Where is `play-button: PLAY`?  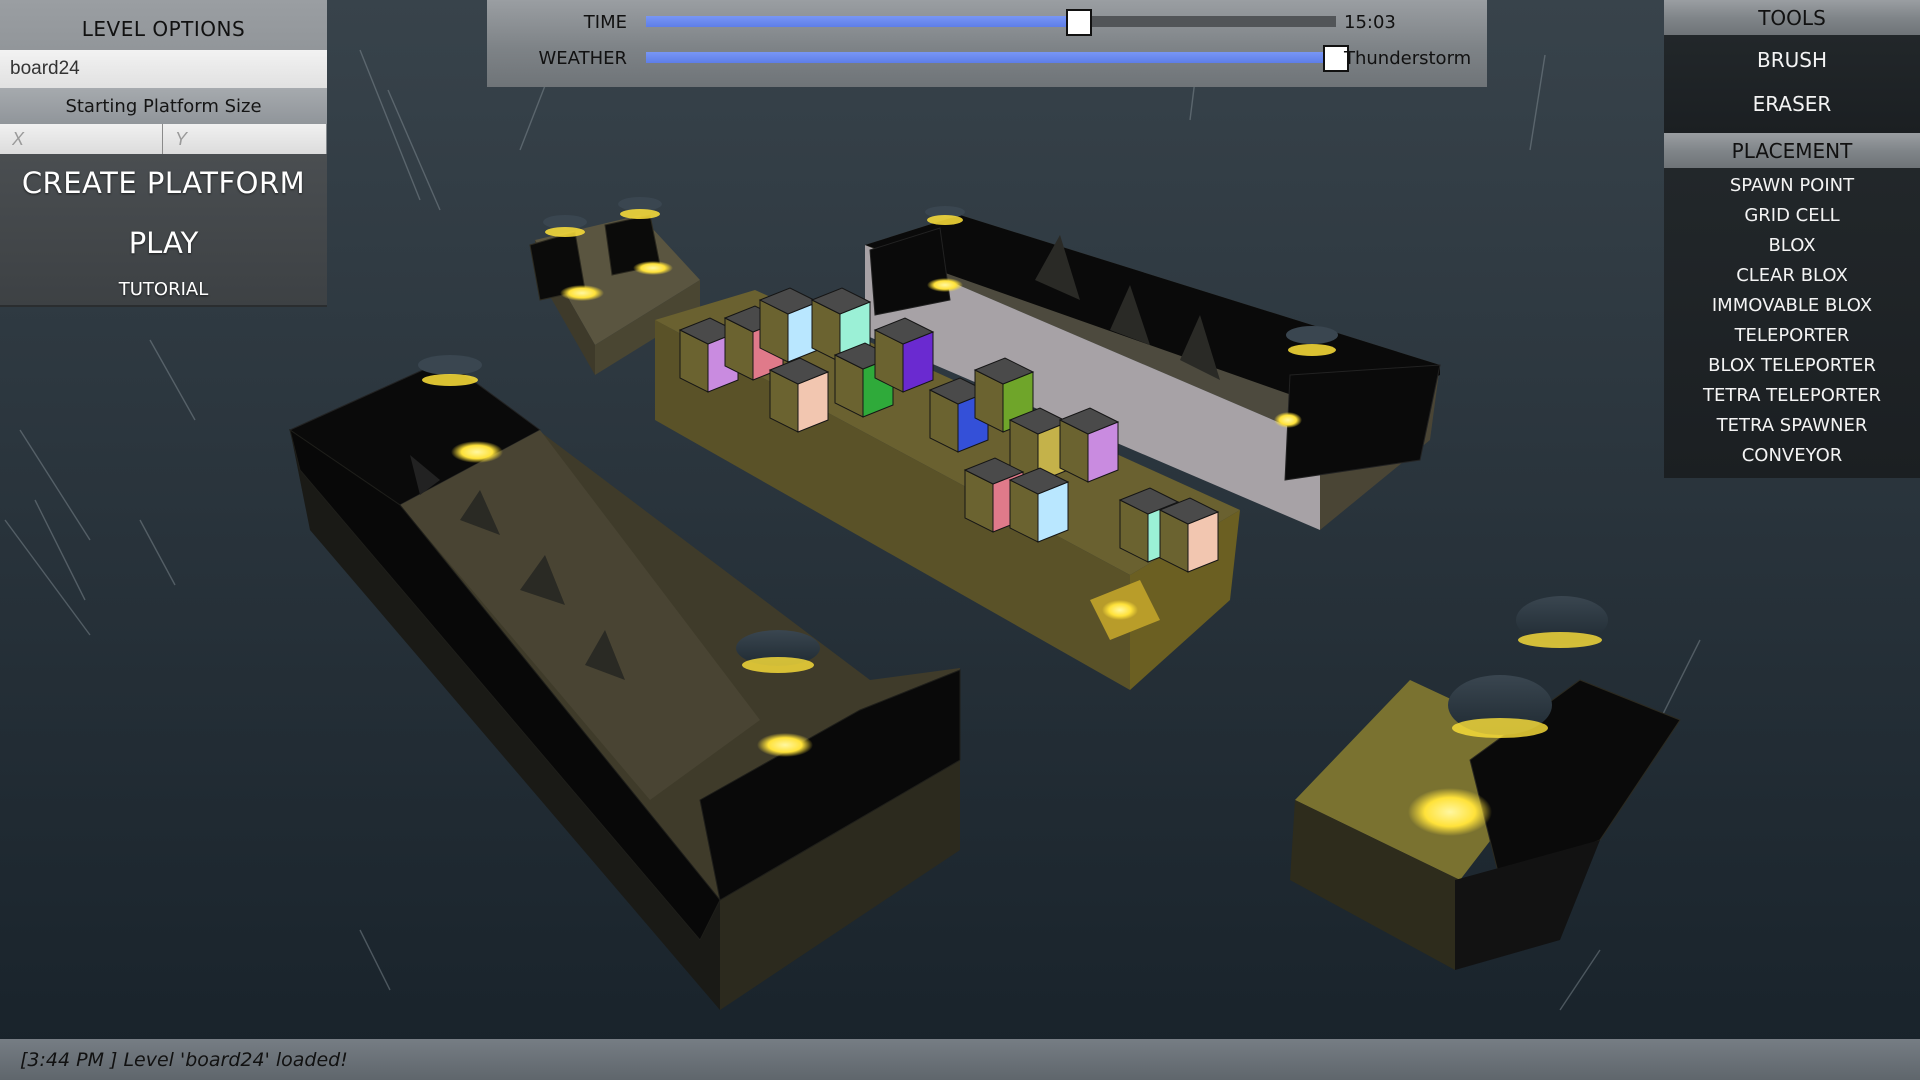 play-button: PLAY is located at coordinates (163, 243).